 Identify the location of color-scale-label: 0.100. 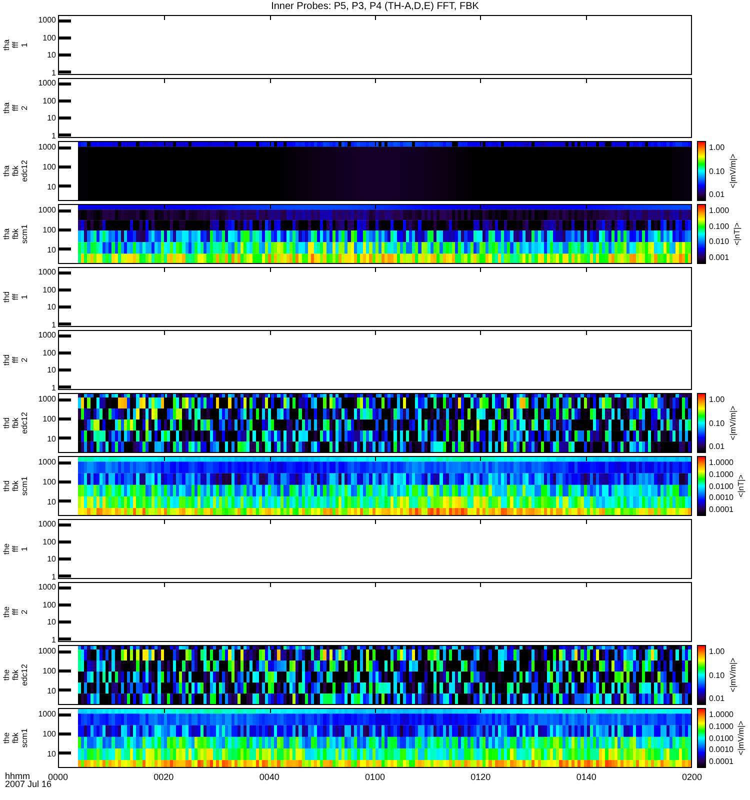
(719, 226).